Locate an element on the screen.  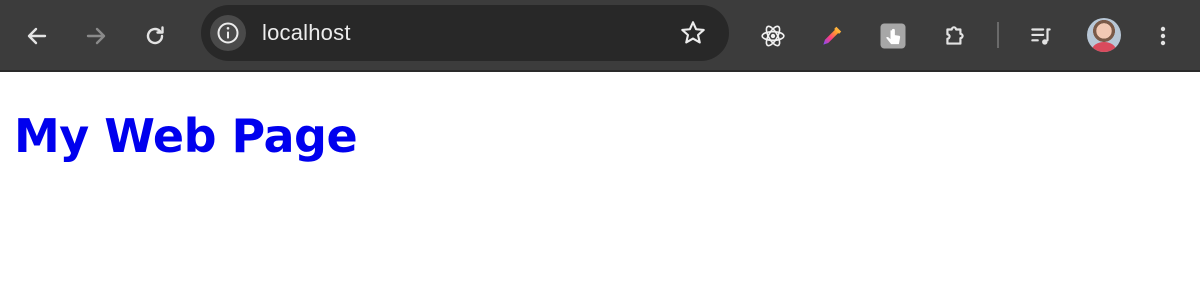
info-icon is located at coordinates (228, 33).